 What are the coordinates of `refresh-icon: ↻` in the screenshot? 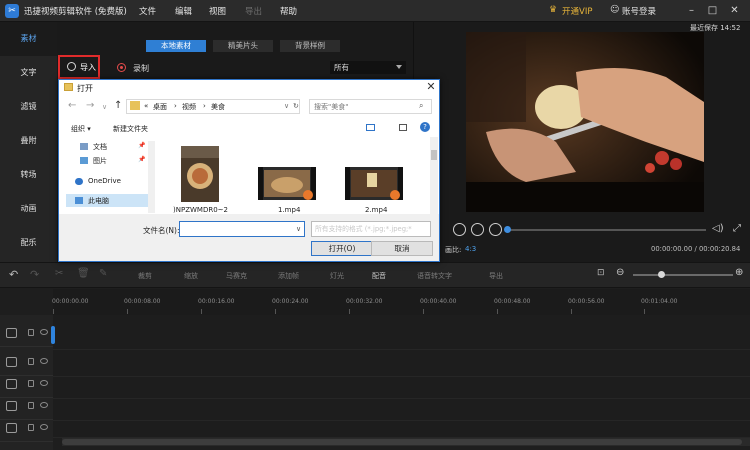 It's located at (296, 106).